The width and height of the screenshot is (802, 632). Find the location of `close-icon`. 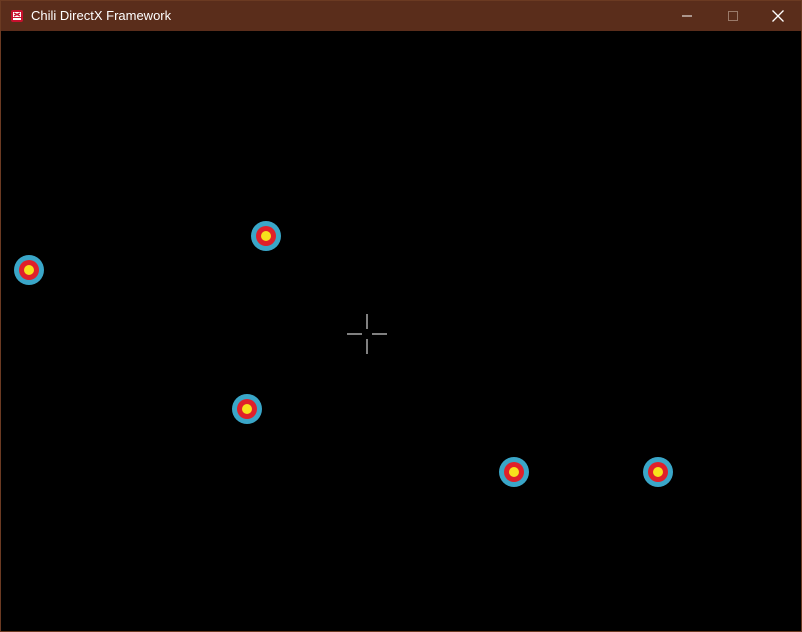

close-icon is located at coordinates (778, 16).